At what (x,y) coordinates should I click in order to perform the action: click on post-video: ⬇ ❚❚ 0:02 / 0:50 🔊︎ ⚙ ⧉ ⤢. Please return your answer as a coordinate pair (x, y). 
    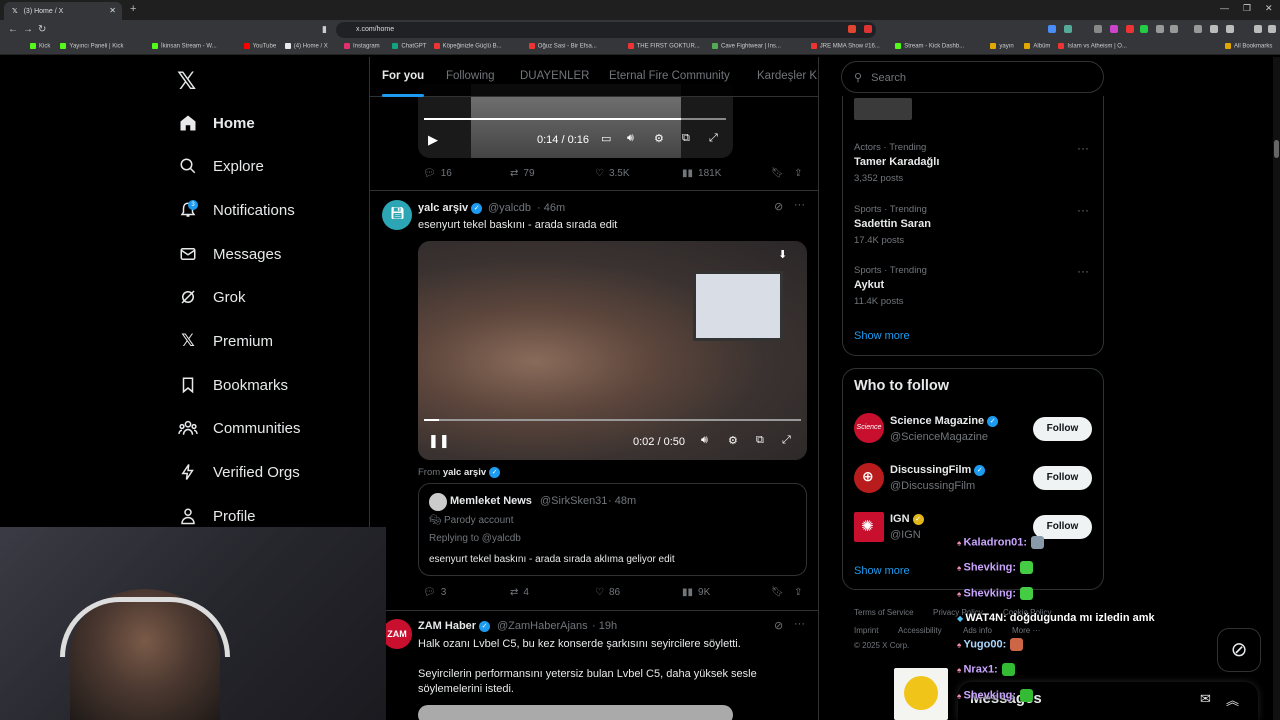
    Looking at the image, I should click on (612, 350).